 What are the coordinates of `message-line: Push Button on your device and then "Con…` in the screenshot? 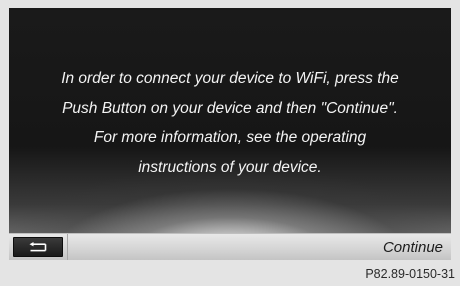 It's located at (230, 108).